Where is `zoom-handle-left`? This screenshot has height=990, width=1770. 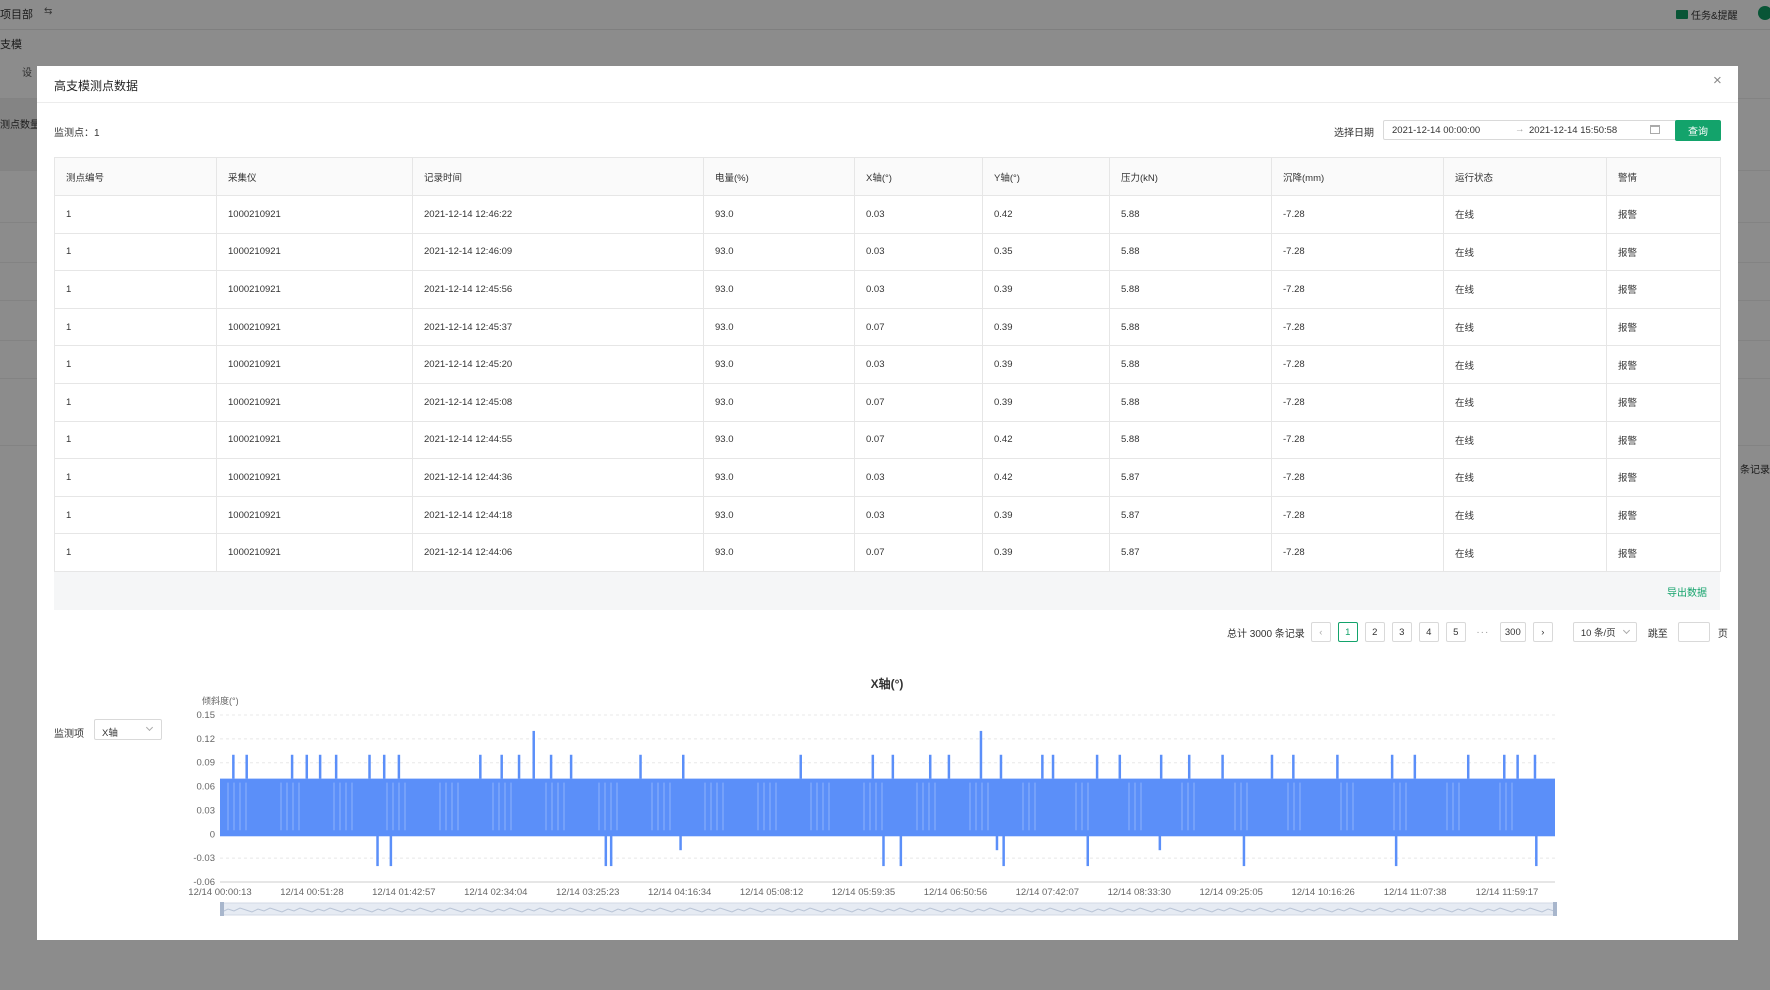
zoom-handle-left is located at coordinates (222, 909).